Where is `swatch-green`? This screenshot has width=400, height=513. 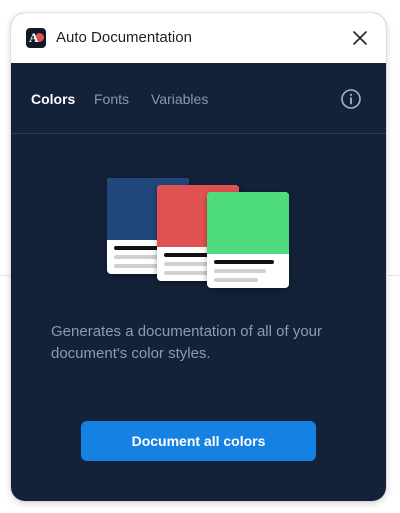
swatch-green is located at coordinates (248, 223).